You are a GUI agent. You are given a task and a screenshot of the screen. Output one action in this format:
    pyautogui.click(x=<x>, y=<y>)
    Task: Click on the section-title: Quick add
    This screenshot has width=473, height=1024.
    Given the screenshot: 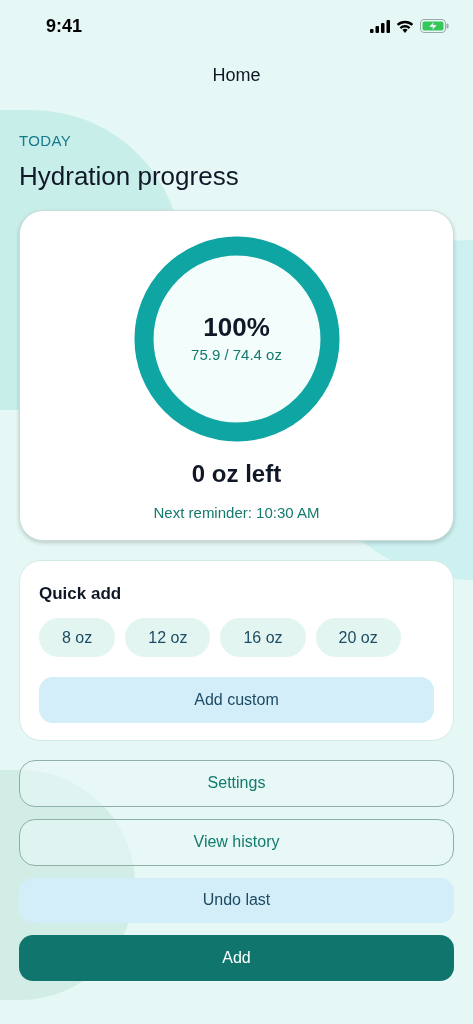 What is the action you would take?
    pyautogui.click(x=80, y=593)
    